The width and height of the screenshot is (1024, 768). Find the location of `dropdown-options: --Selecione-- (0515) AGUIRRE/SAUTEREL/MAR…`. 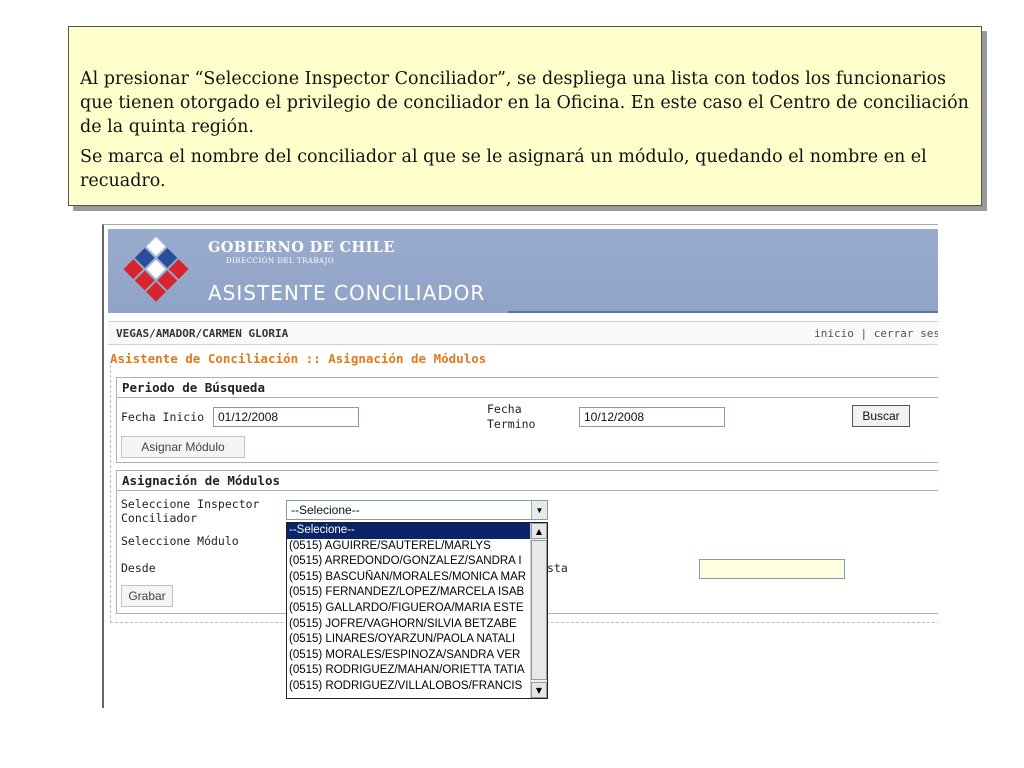

dropdown-options: --Selecione-- (0515) AGUIRRE/SAUTEREL/MAR… is located at coordinates (417, 609).